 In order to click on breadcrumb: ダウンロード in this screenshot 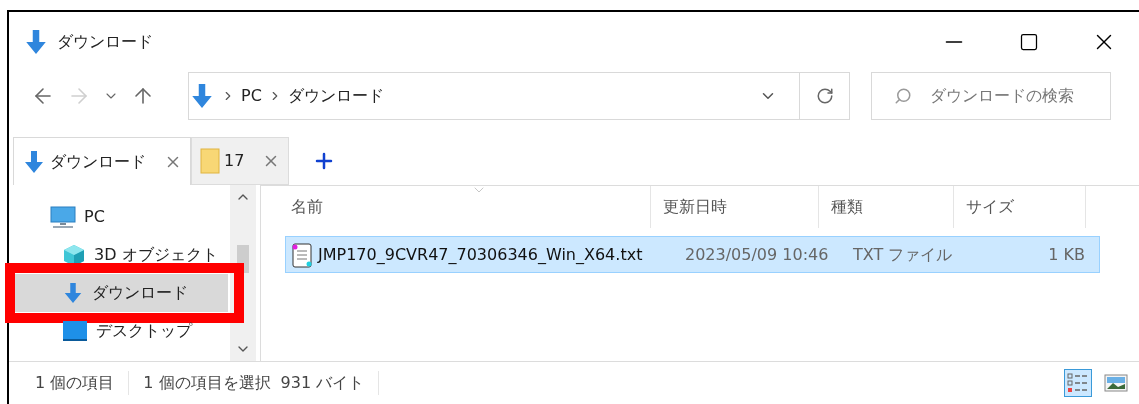, I will do `click(335, 96)`.